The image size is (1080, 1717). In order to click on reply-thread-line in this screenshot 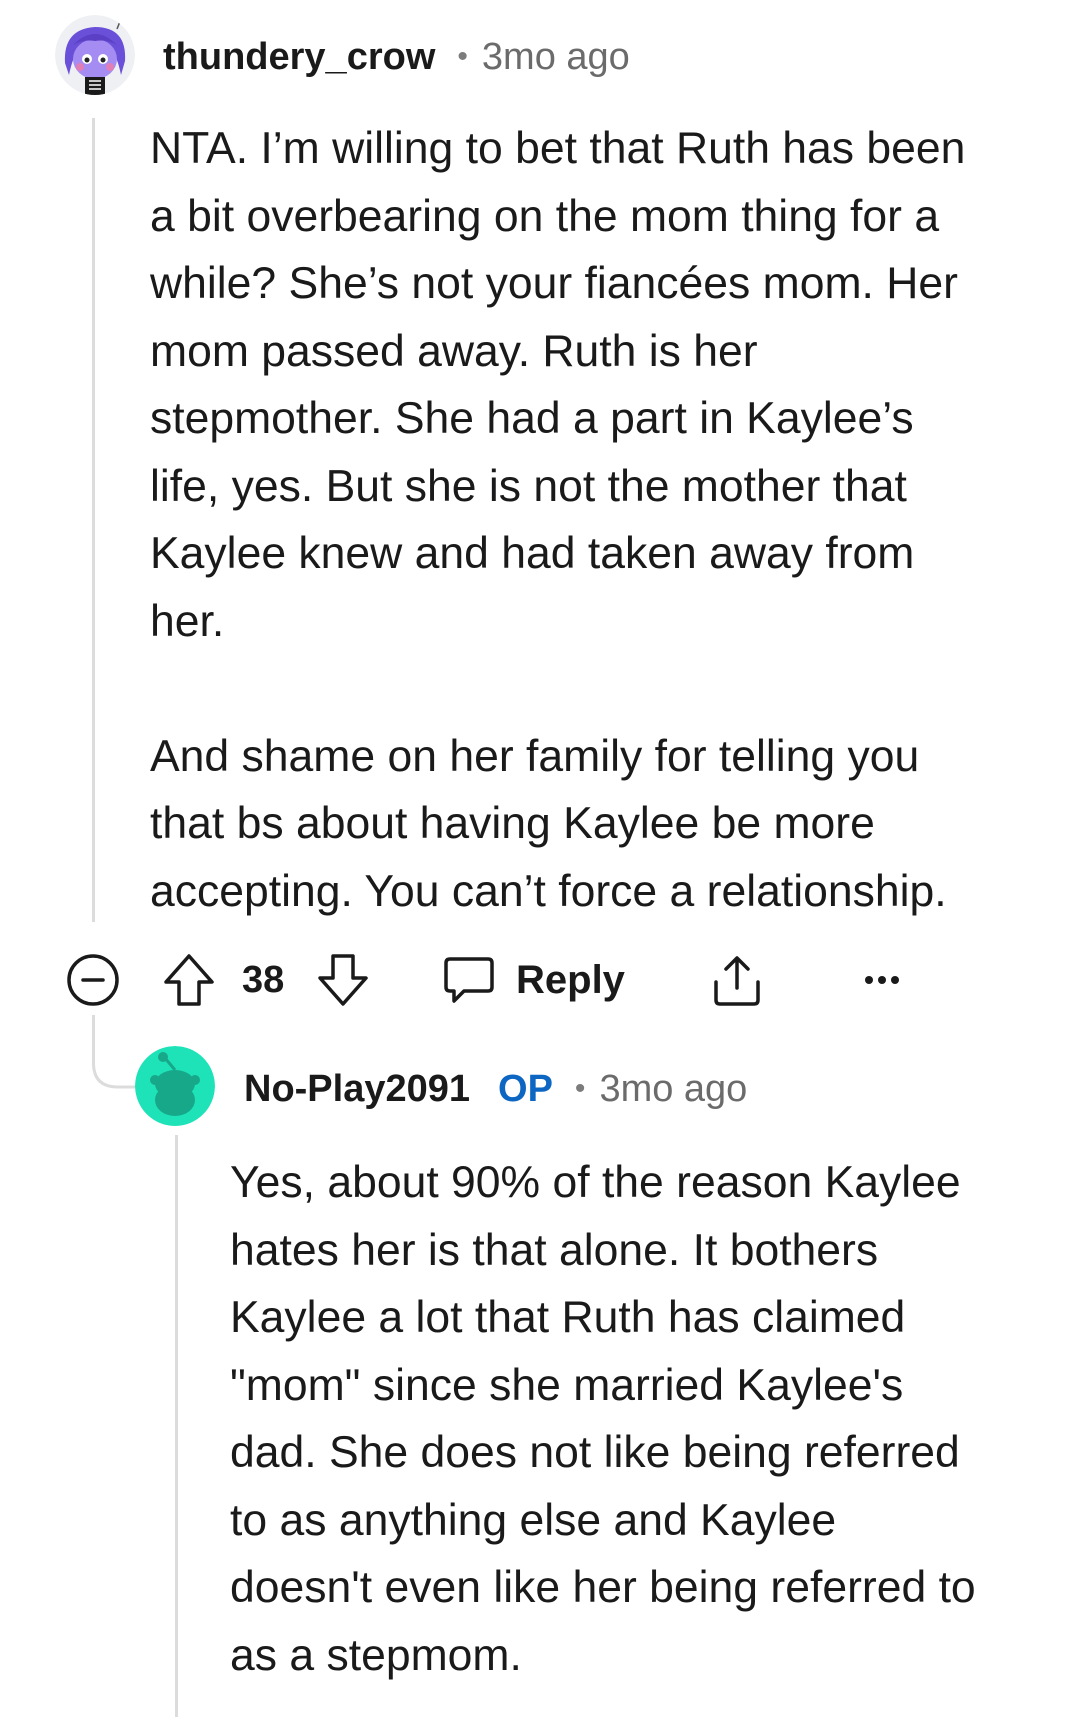, I will do `click(176, 1426)`.